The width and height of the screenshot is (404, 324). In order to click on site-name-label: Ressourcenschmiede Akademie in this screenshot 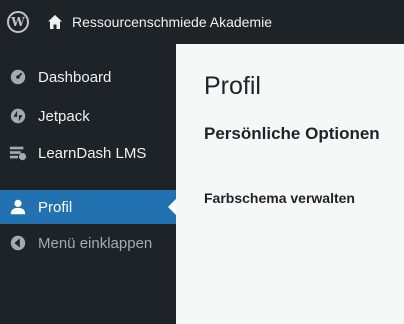, I will do `click(172, 22)`.